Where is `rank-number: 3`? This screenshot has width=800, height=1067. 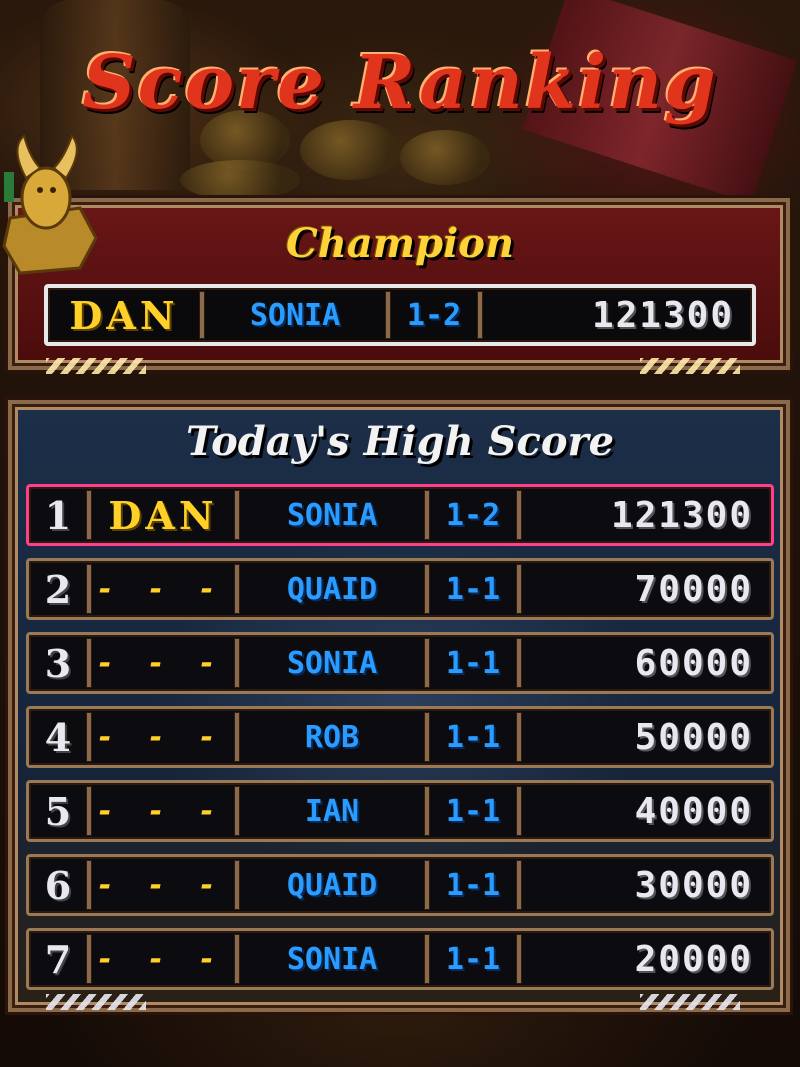 rank-number: 3 is located at coordinates (58, 663).